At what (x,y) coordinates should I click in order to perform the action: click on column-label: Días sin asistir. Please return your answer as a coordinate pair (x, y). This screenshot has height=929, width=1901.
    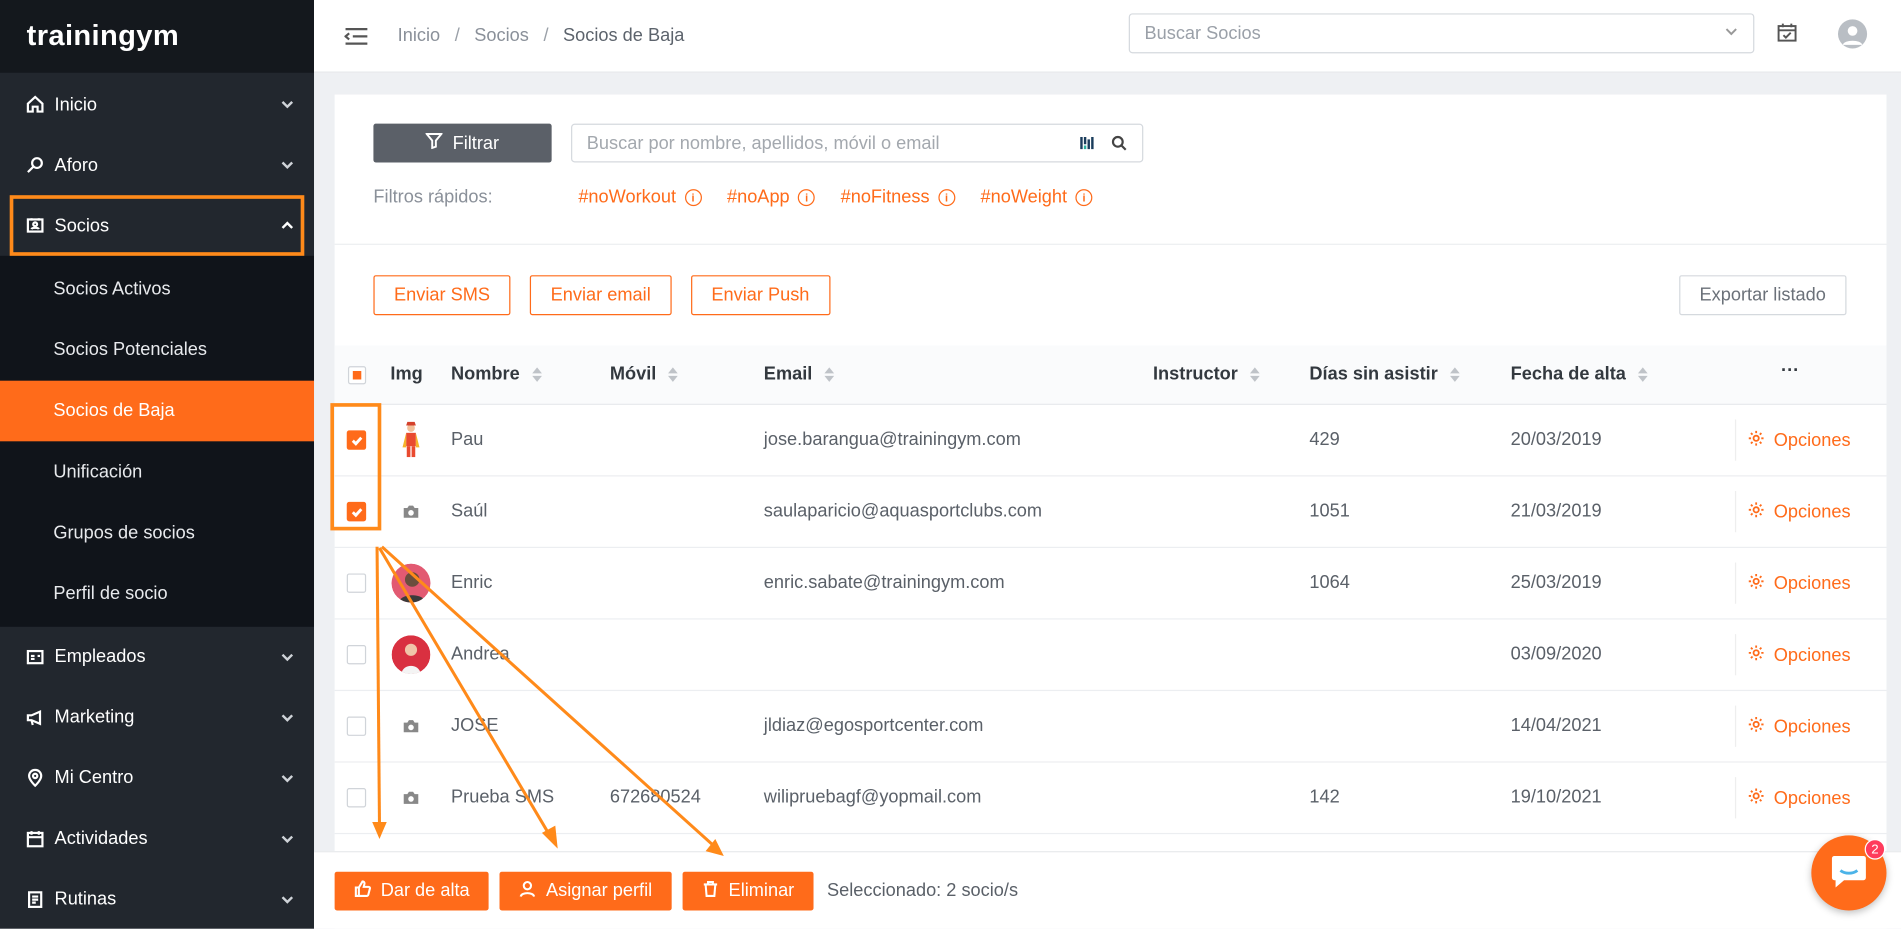
    Looking at the image, I should click on (1373, 374).